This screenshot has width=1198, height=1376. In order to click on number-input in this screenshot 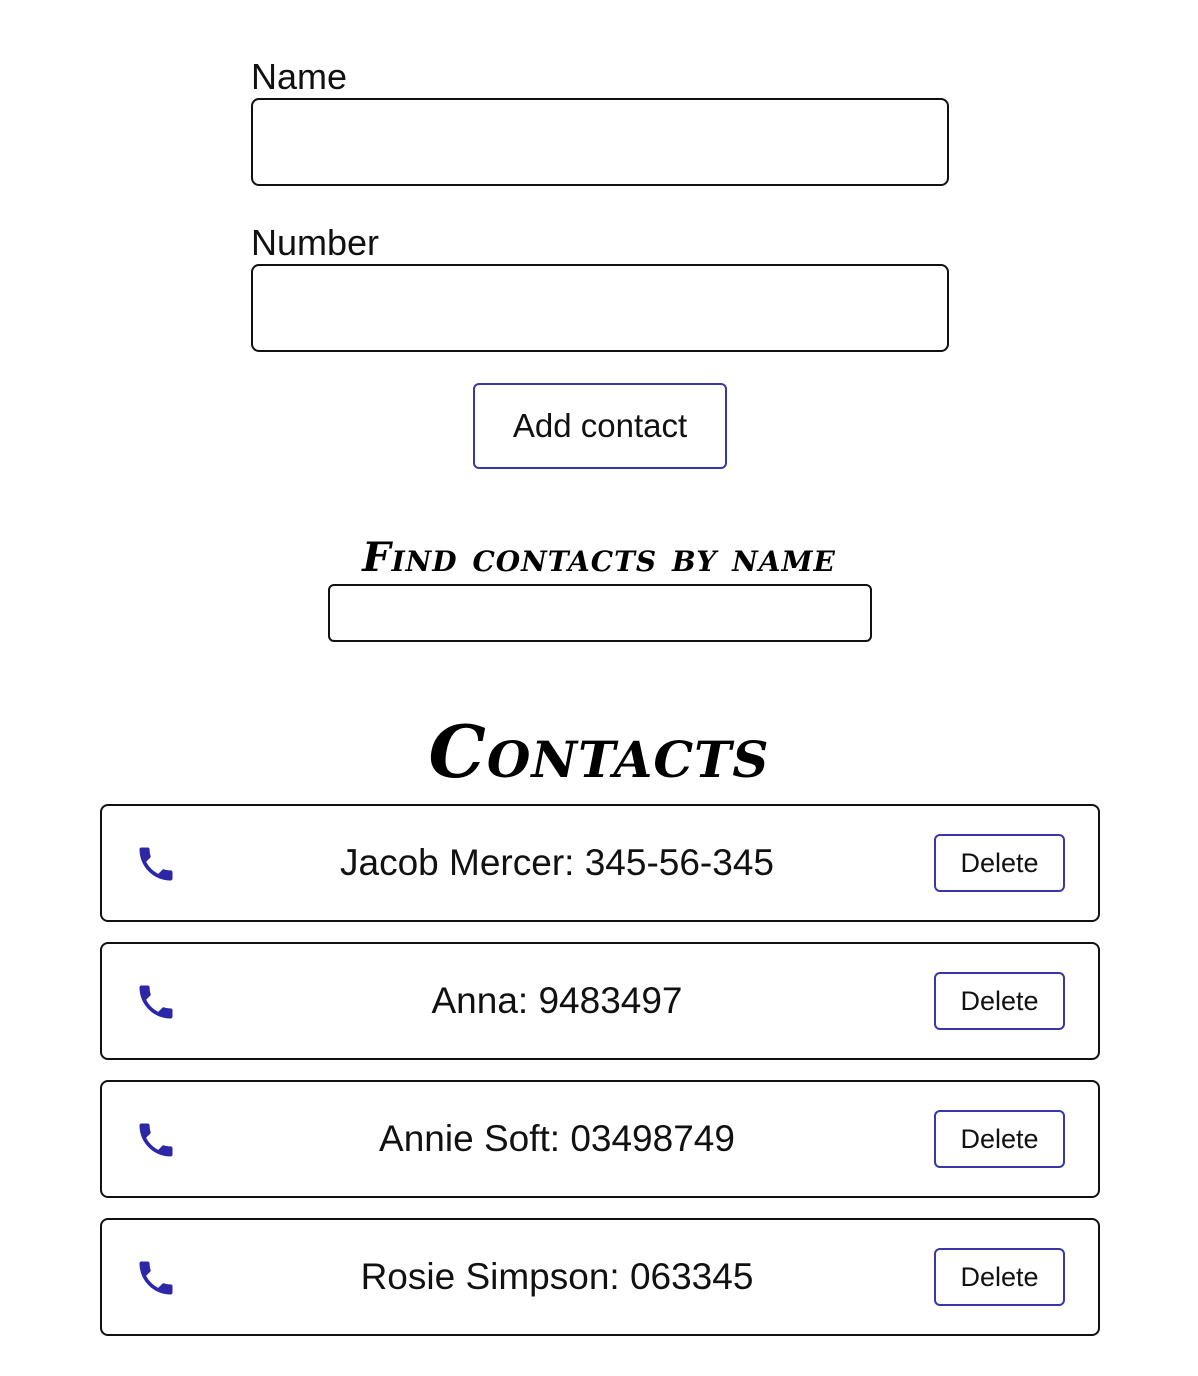, I will do `click(600, 308)`.